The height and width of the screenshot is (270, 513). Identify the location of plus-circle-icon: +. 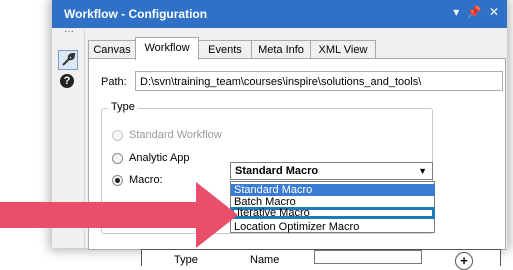
(464, 261).